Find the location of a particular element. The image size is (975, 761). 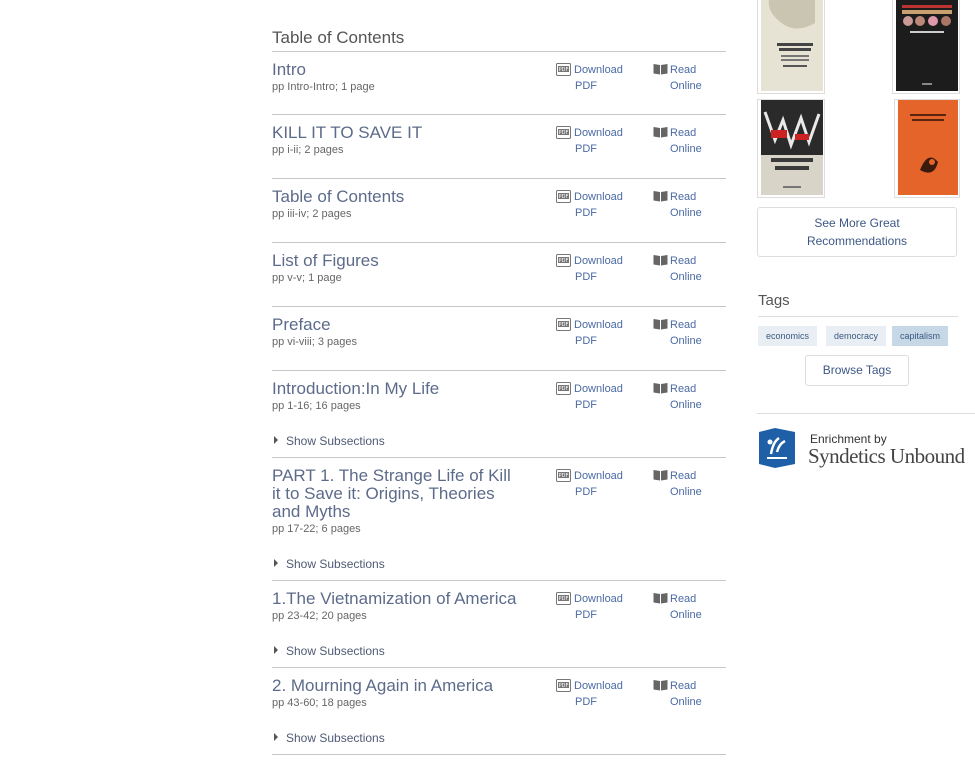

syndetics-unbound-label: Syndetics Unbound is located at coordinates (886, 456).